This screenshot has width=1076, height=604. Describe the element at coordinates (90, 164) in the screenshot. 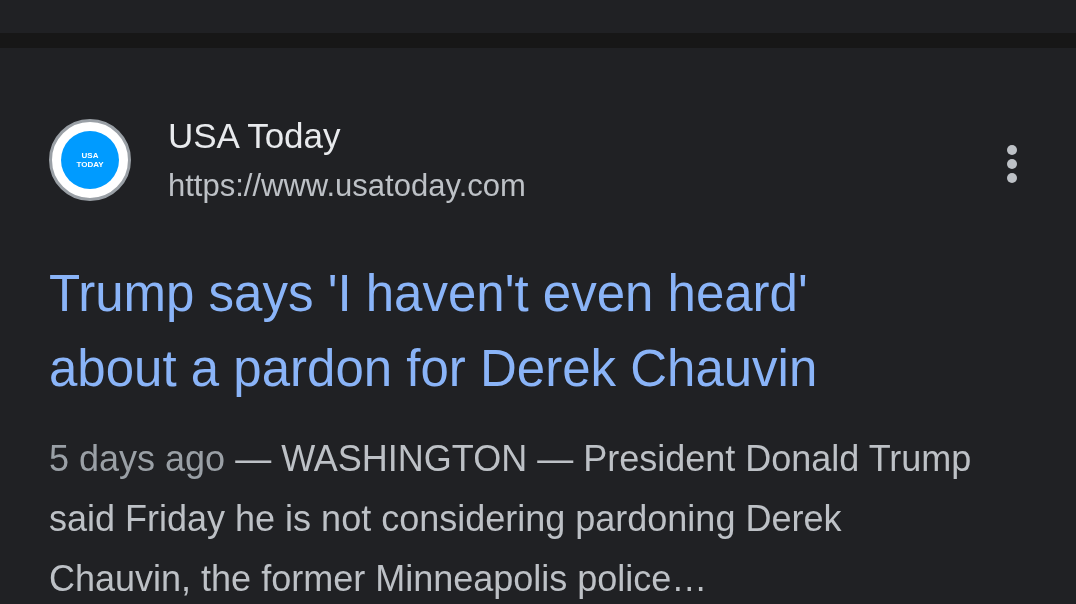

I see `logo-text: TODAY` at that location.